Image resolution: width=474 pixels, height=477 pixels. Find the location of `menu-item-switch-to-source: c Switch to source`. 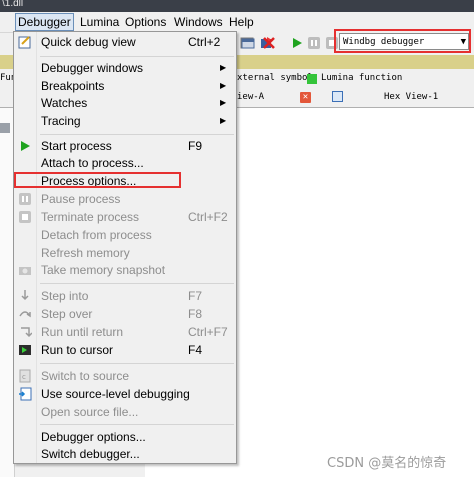

menu-item-switch-to-source: c Switch to source is located at coordinates (125, 376).